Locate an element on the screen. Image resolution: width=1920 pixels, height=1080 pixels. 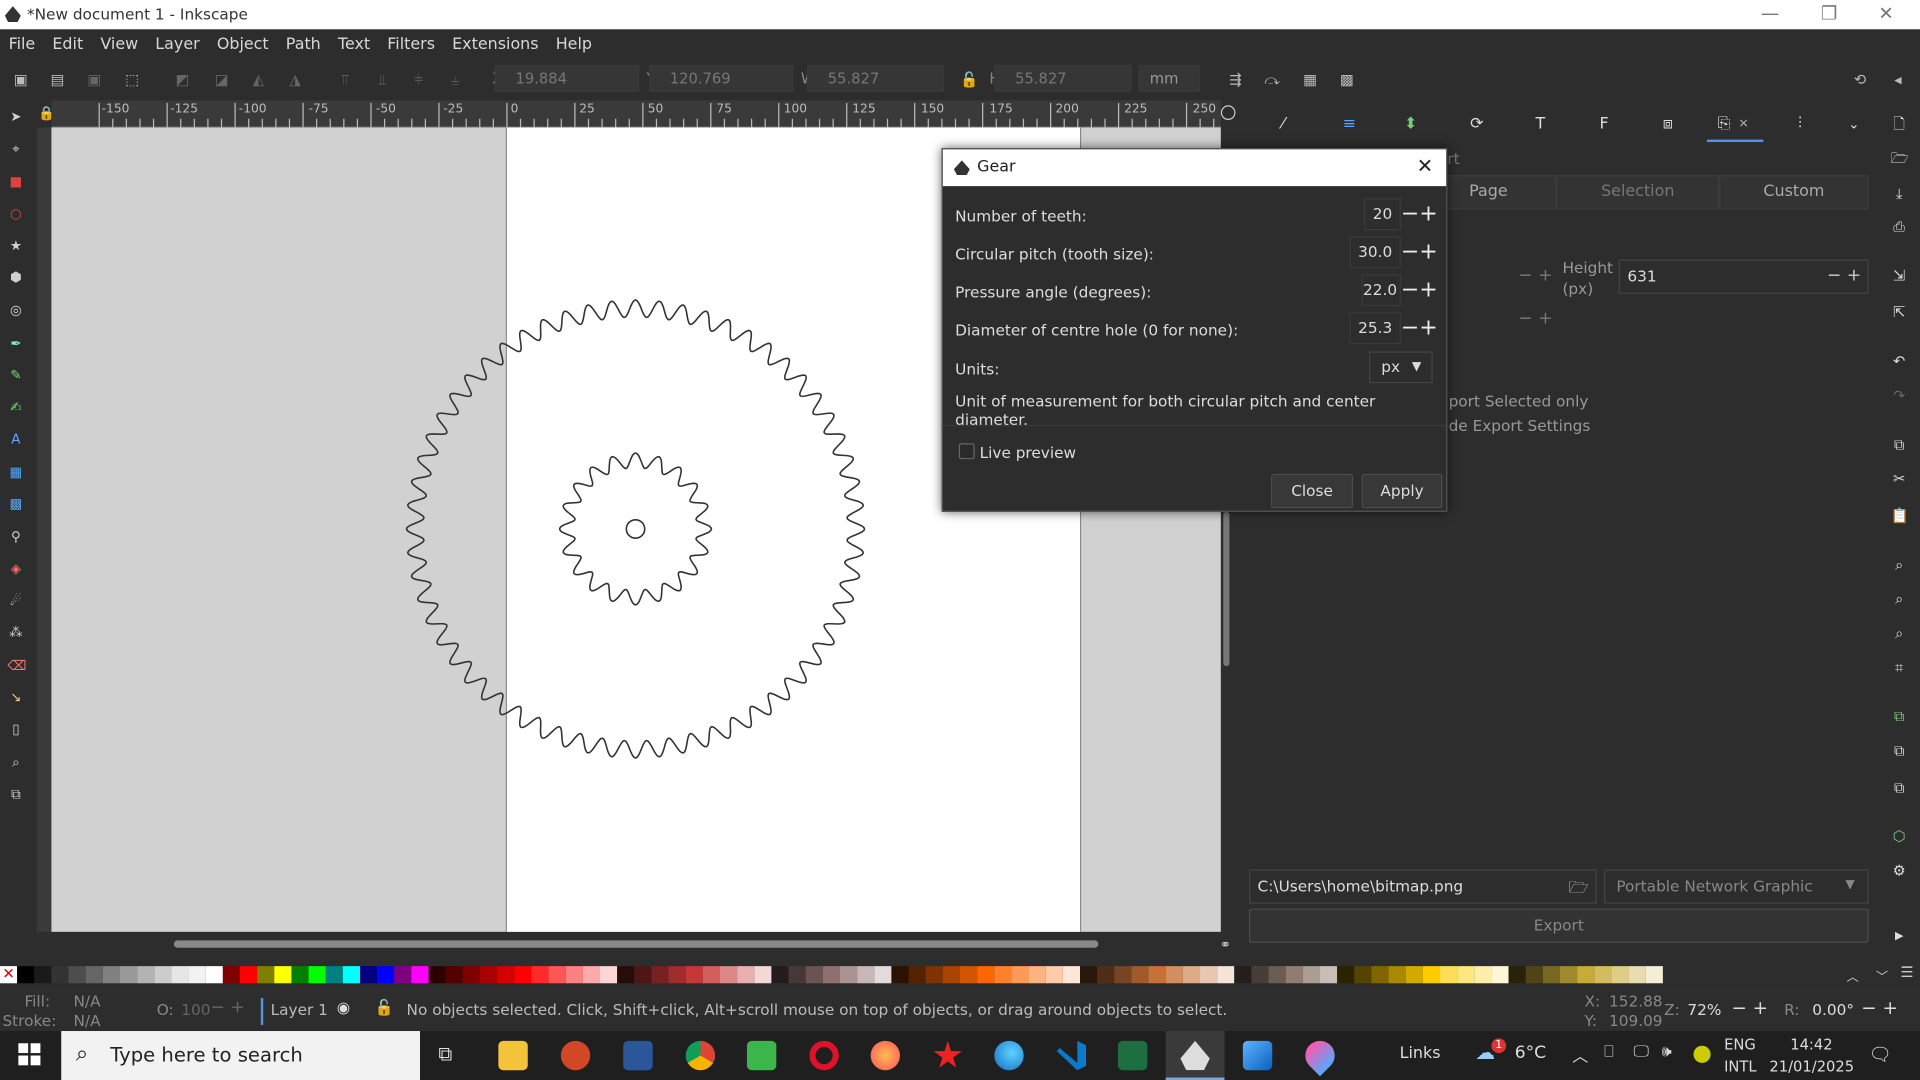
align-tab-icon: ⫶ is located at coordinates (1800, 125).